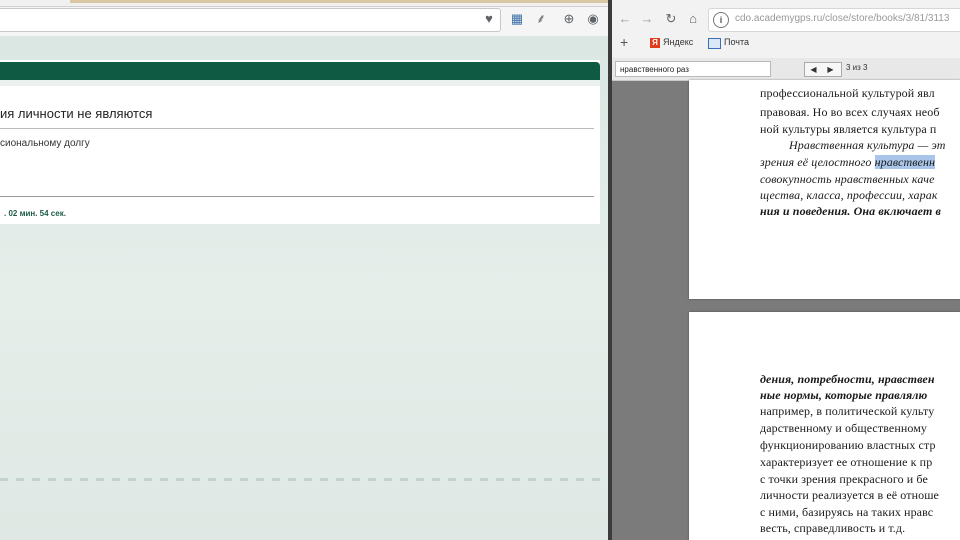 The height and width of the screenshot is (540, 960). Describe the element at coordinates (624, 42) in the screenshot. I see `add-bookmark-button: +` at that location.